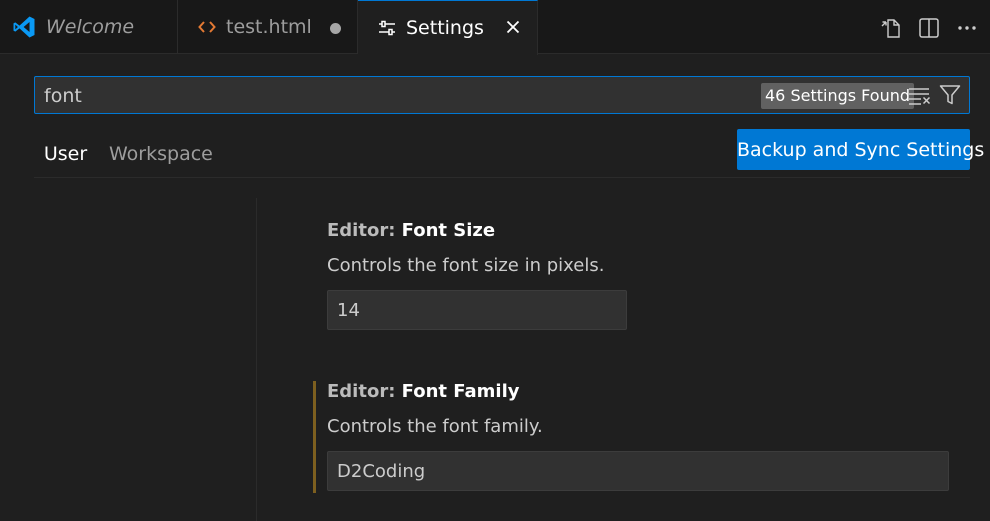 This screenshot has width=990, height=521. I want to click on settings-search-input, so click(390, 96).